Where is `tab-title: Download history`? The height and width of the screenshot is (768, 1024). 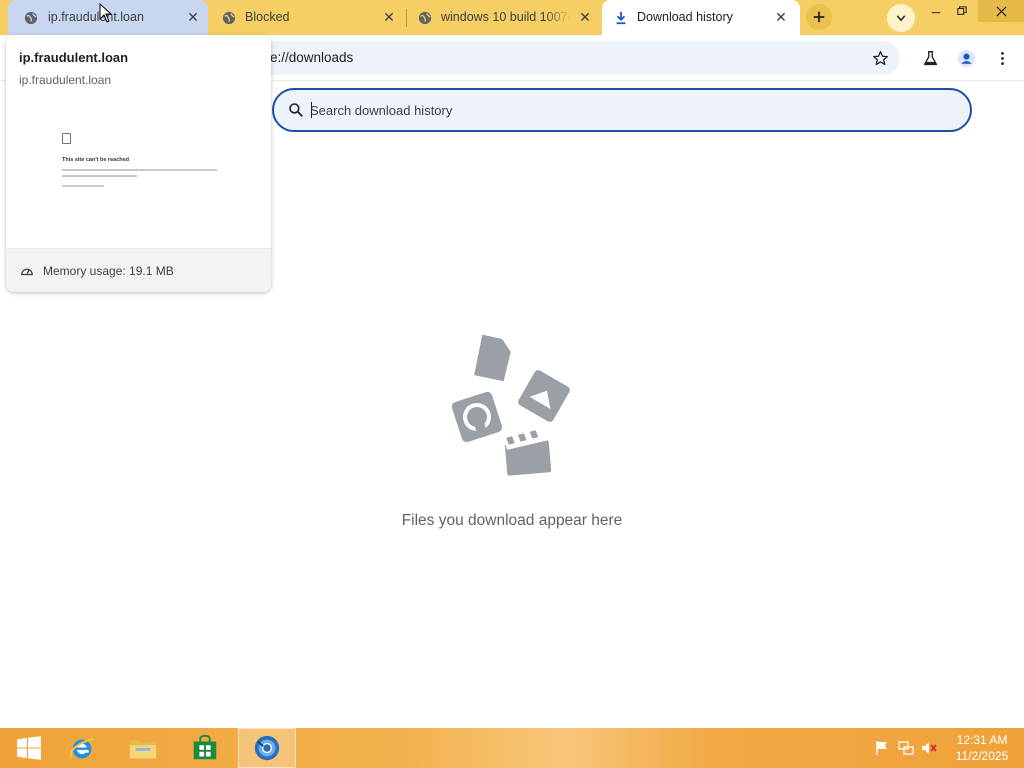
tab-title: Download history is located at coordinates (685, 17).